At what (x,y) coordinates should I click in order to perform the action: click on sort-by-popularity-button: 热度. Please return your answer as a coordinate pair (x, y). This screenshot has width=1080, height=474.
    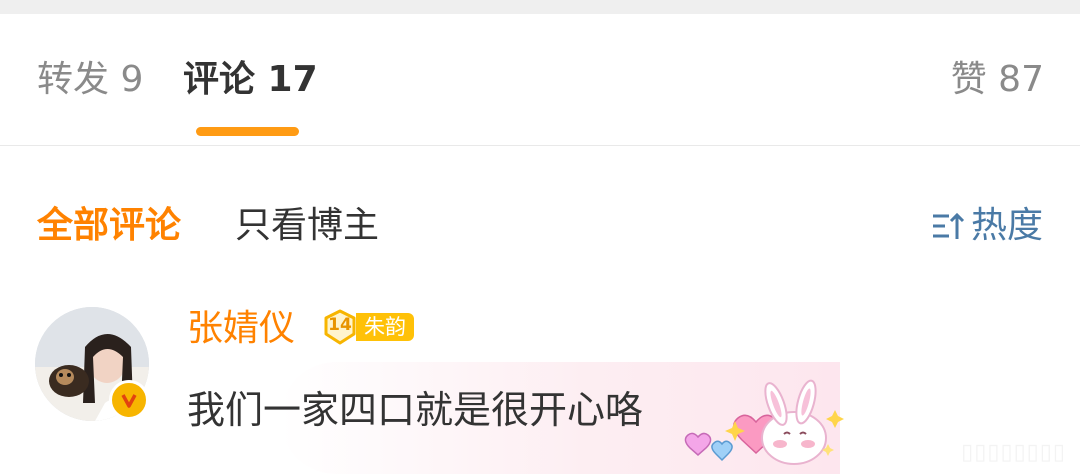
    Looking at the image, I should click on (987, 226).